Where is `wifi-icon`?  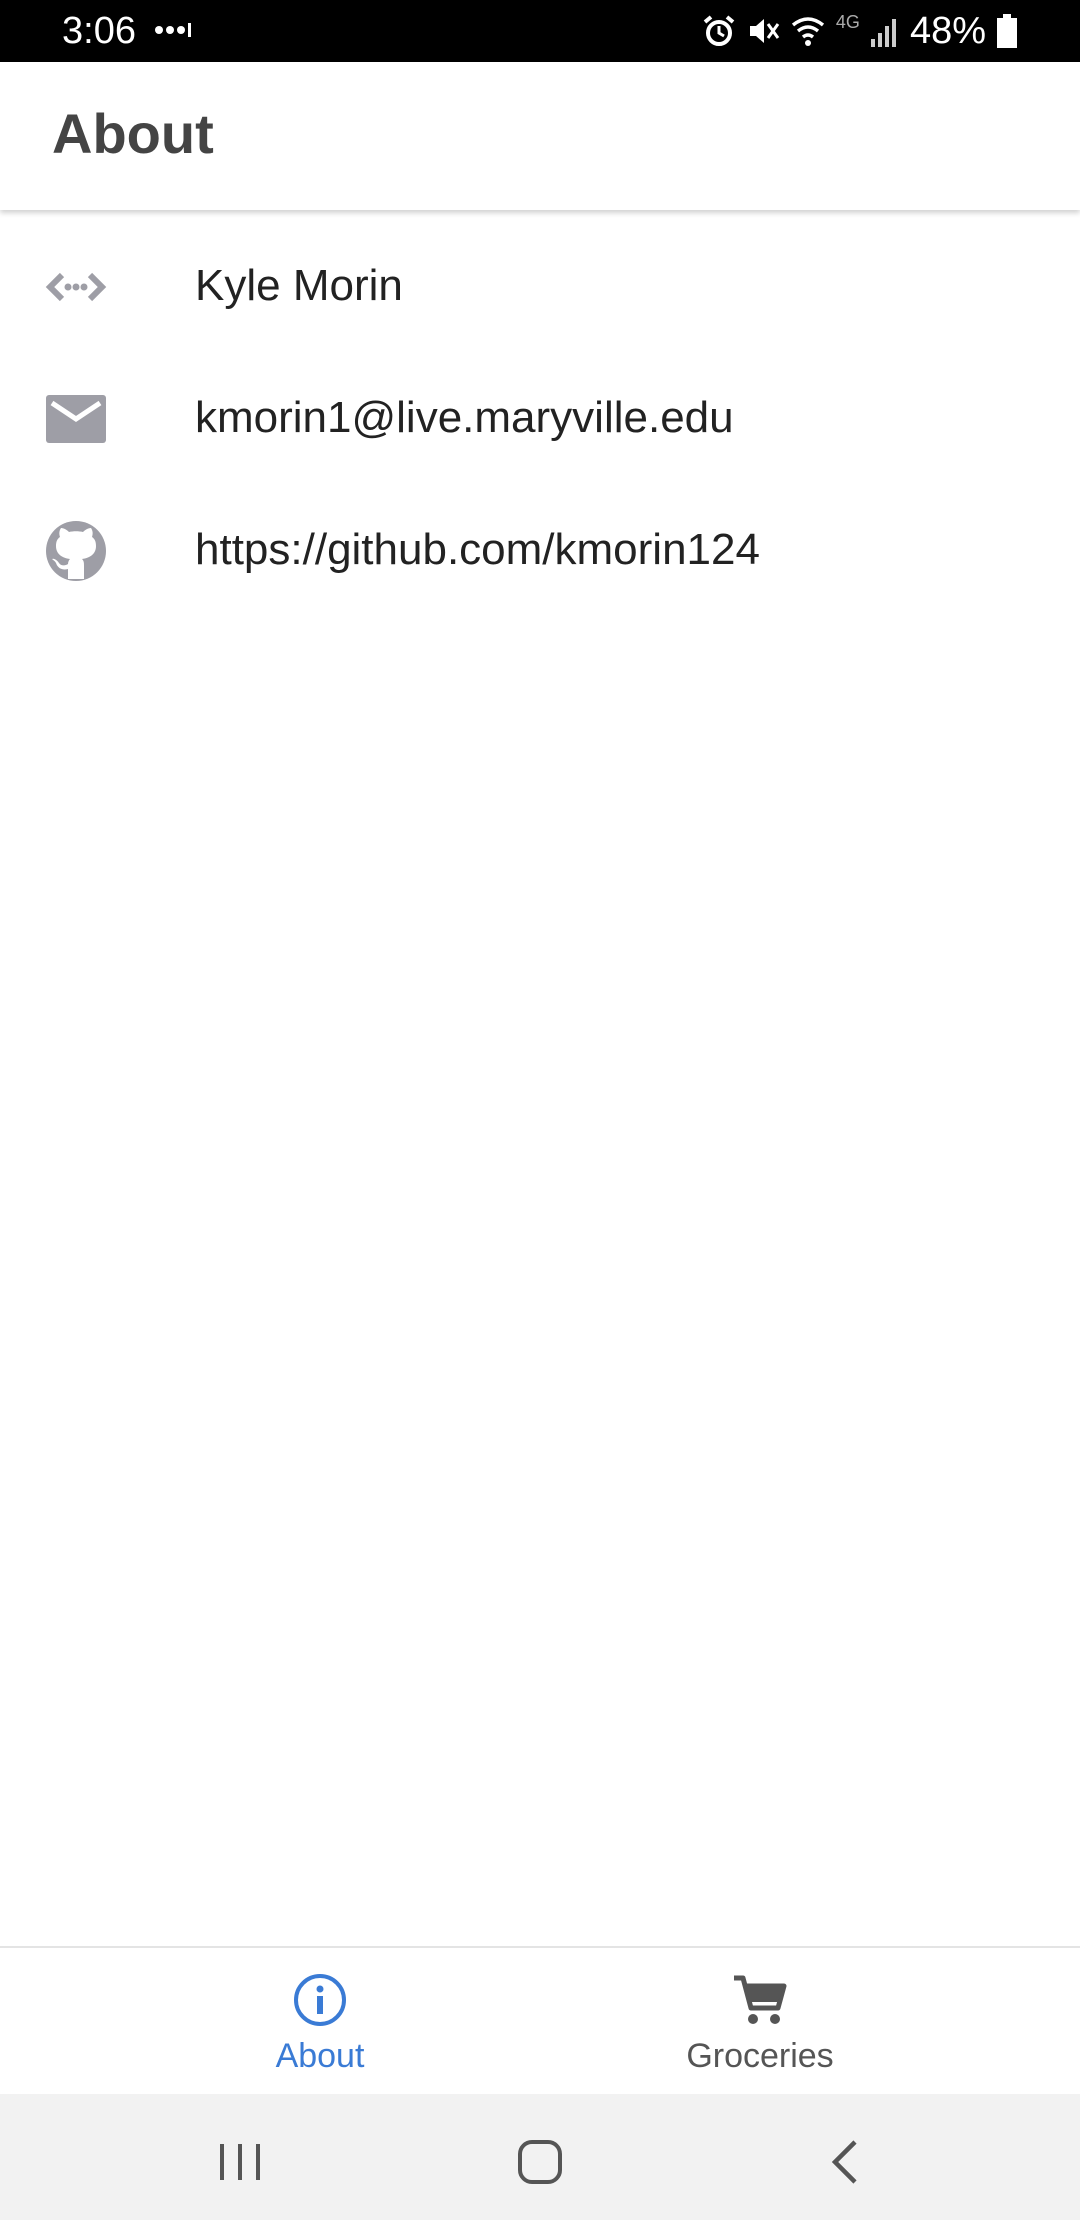
wifi-icon is located at coordinates (808, 31).